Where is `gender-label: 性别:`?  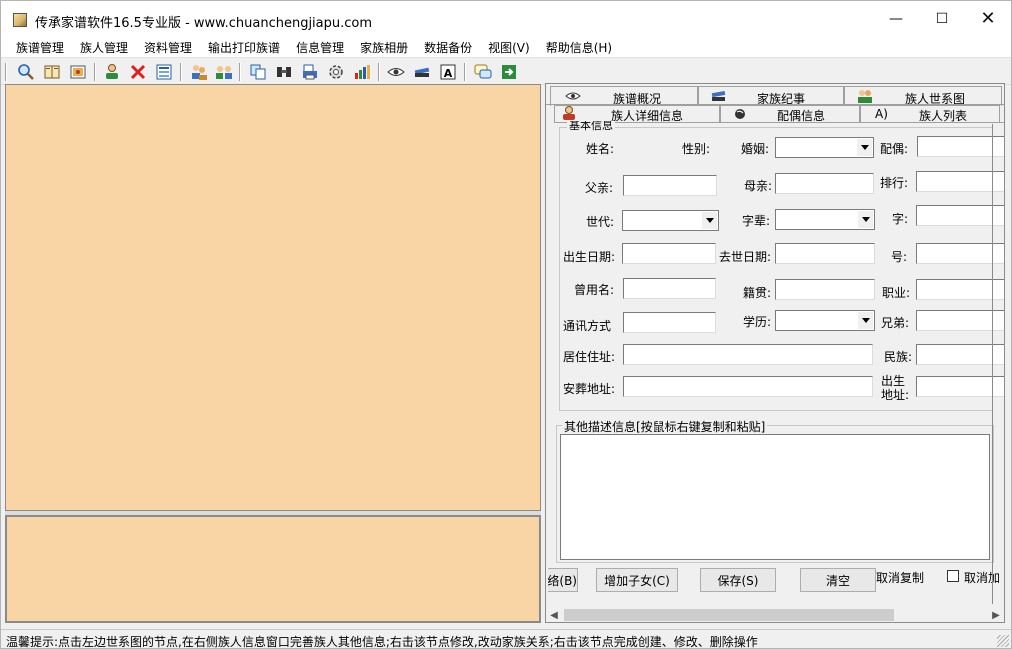
gender-label: 性别: is located at coordinates (696, 149).